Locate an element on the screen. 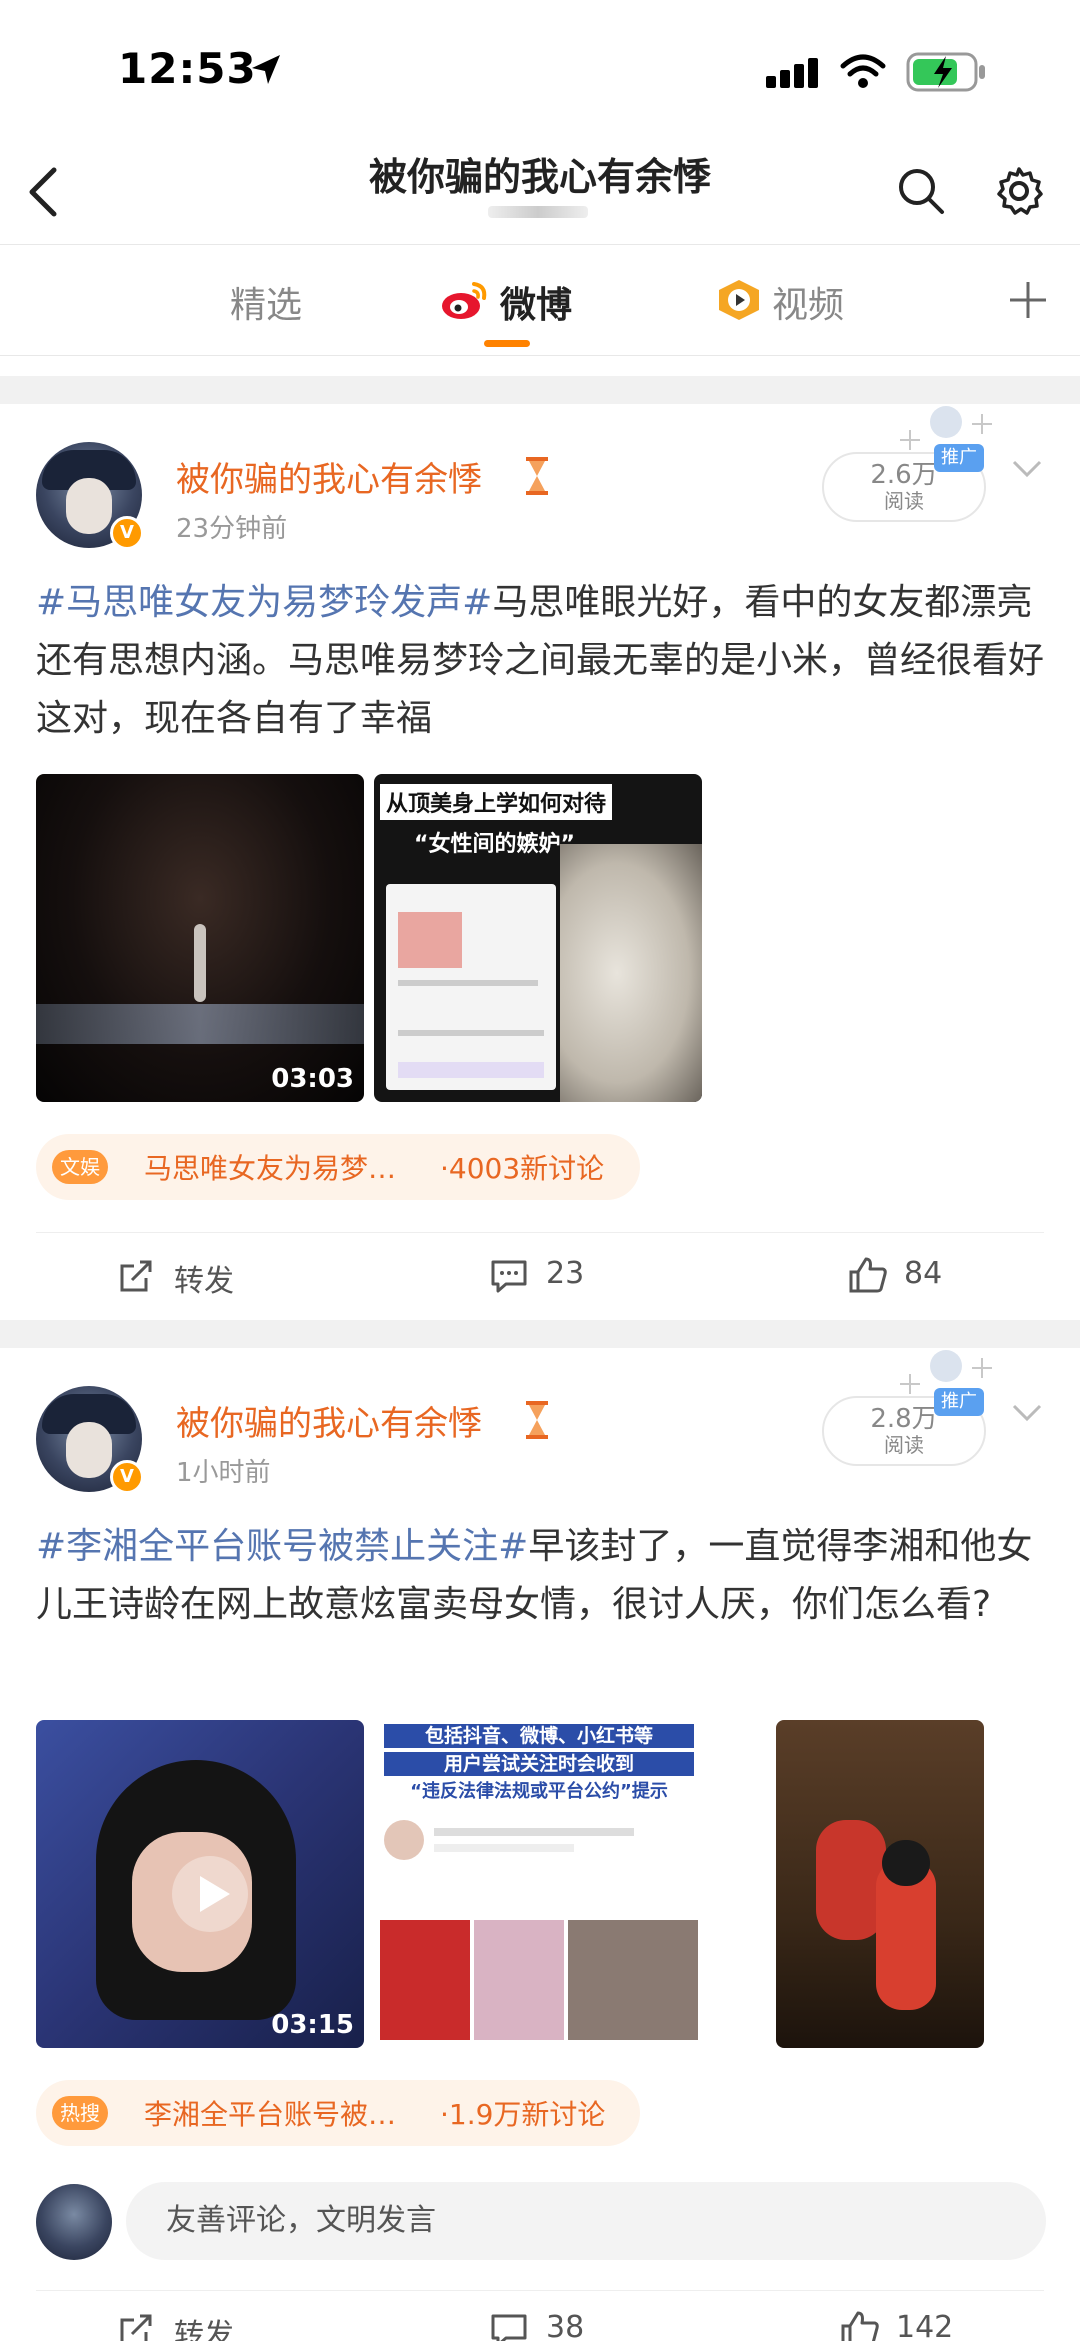 The width and height of the screenshot is (1080, 2341). image-title-line1: 从顶美身上学如何对待 is located at coordinates (496, 802).